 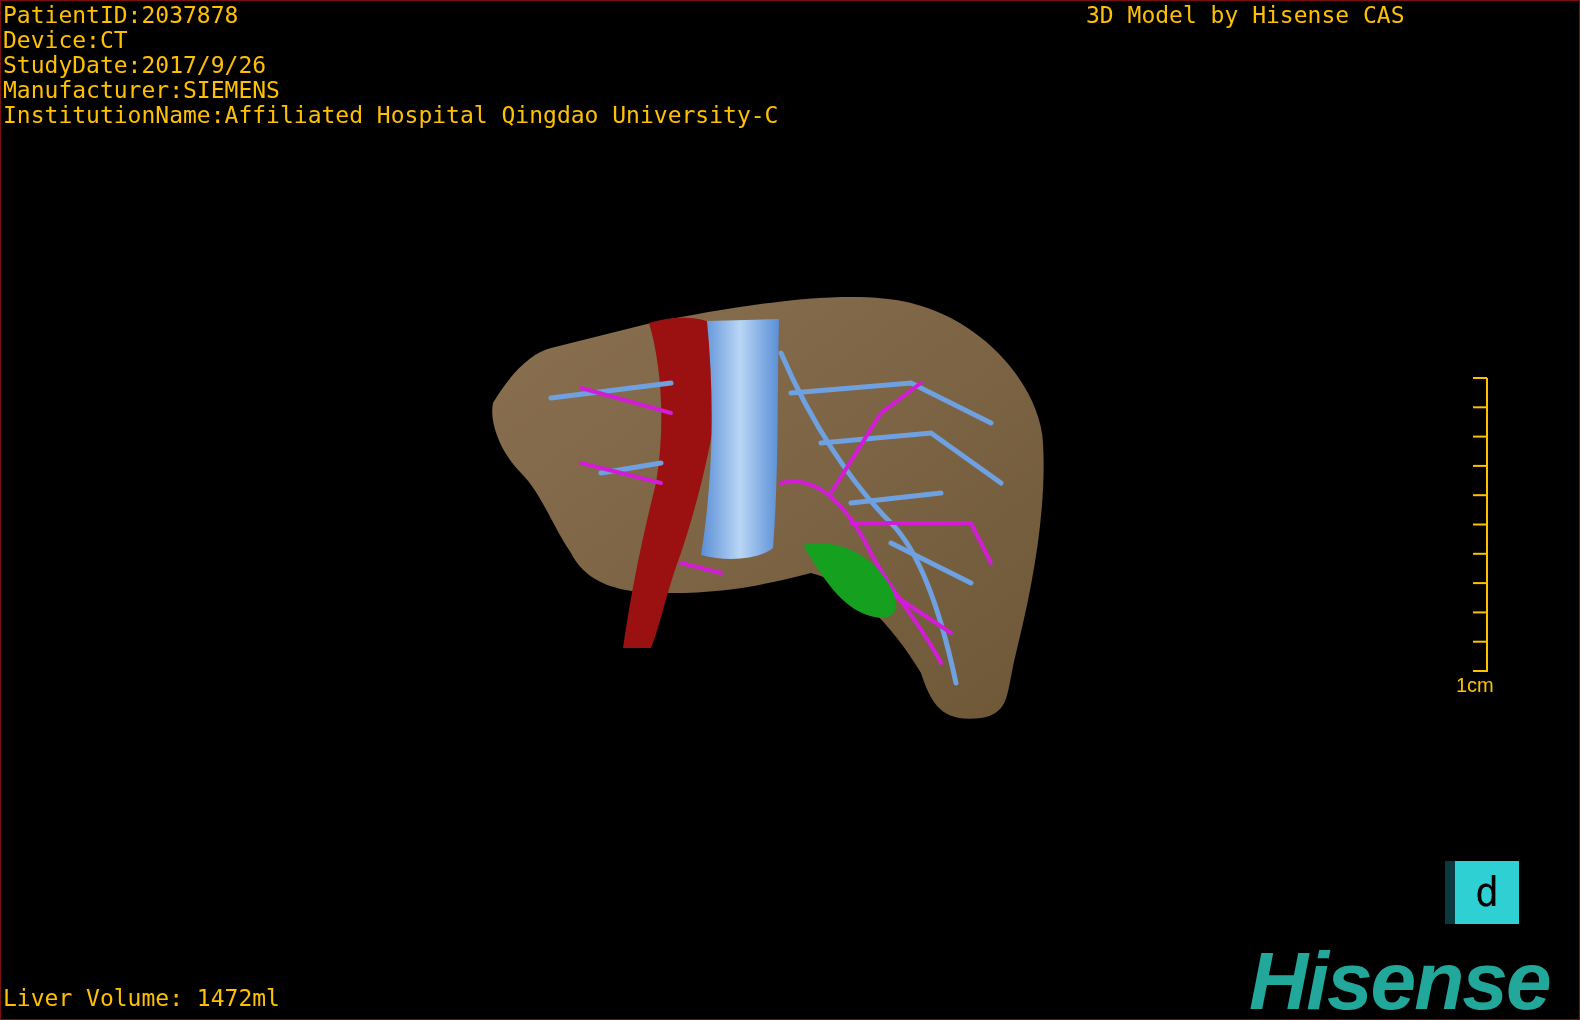 What do you see at coordinates (141, 998) in the screenshot?
I see `liver-volume-text: Liver Volume: 1472ml` at bounding box center [141, 998].